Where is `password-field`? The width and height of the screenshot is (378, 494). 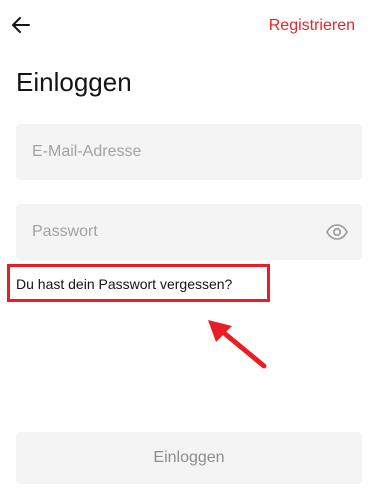
password-field is located at coordinates (189, 232).